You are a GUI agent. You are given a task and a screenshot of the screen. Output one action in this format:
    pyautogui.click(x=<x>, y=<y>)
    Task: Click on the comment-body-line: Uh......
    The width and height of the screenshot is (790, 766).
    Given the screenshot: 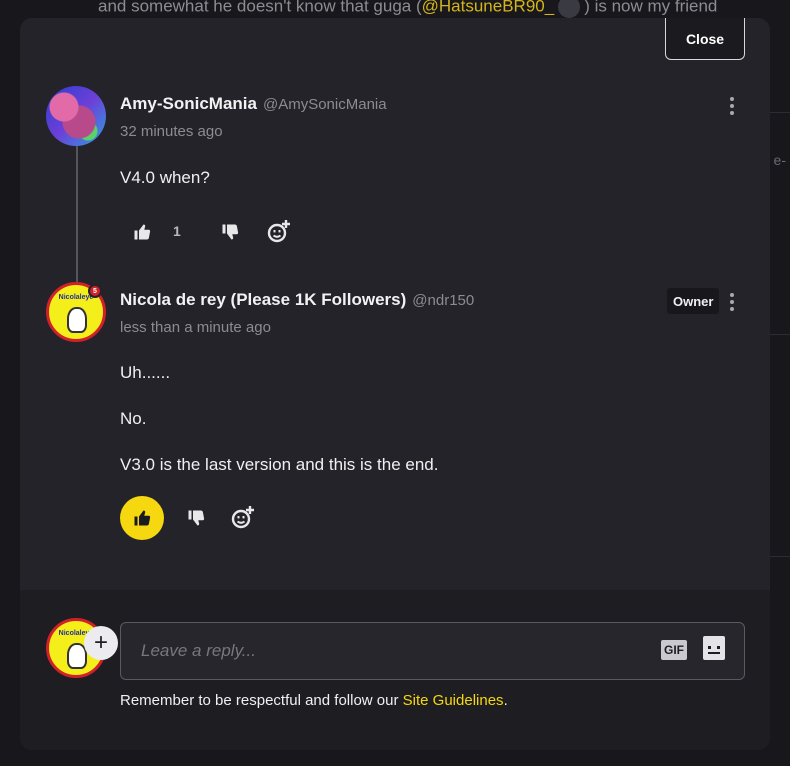 What is the action you would take?
    pyautogui.click(x=145, y=372)
    